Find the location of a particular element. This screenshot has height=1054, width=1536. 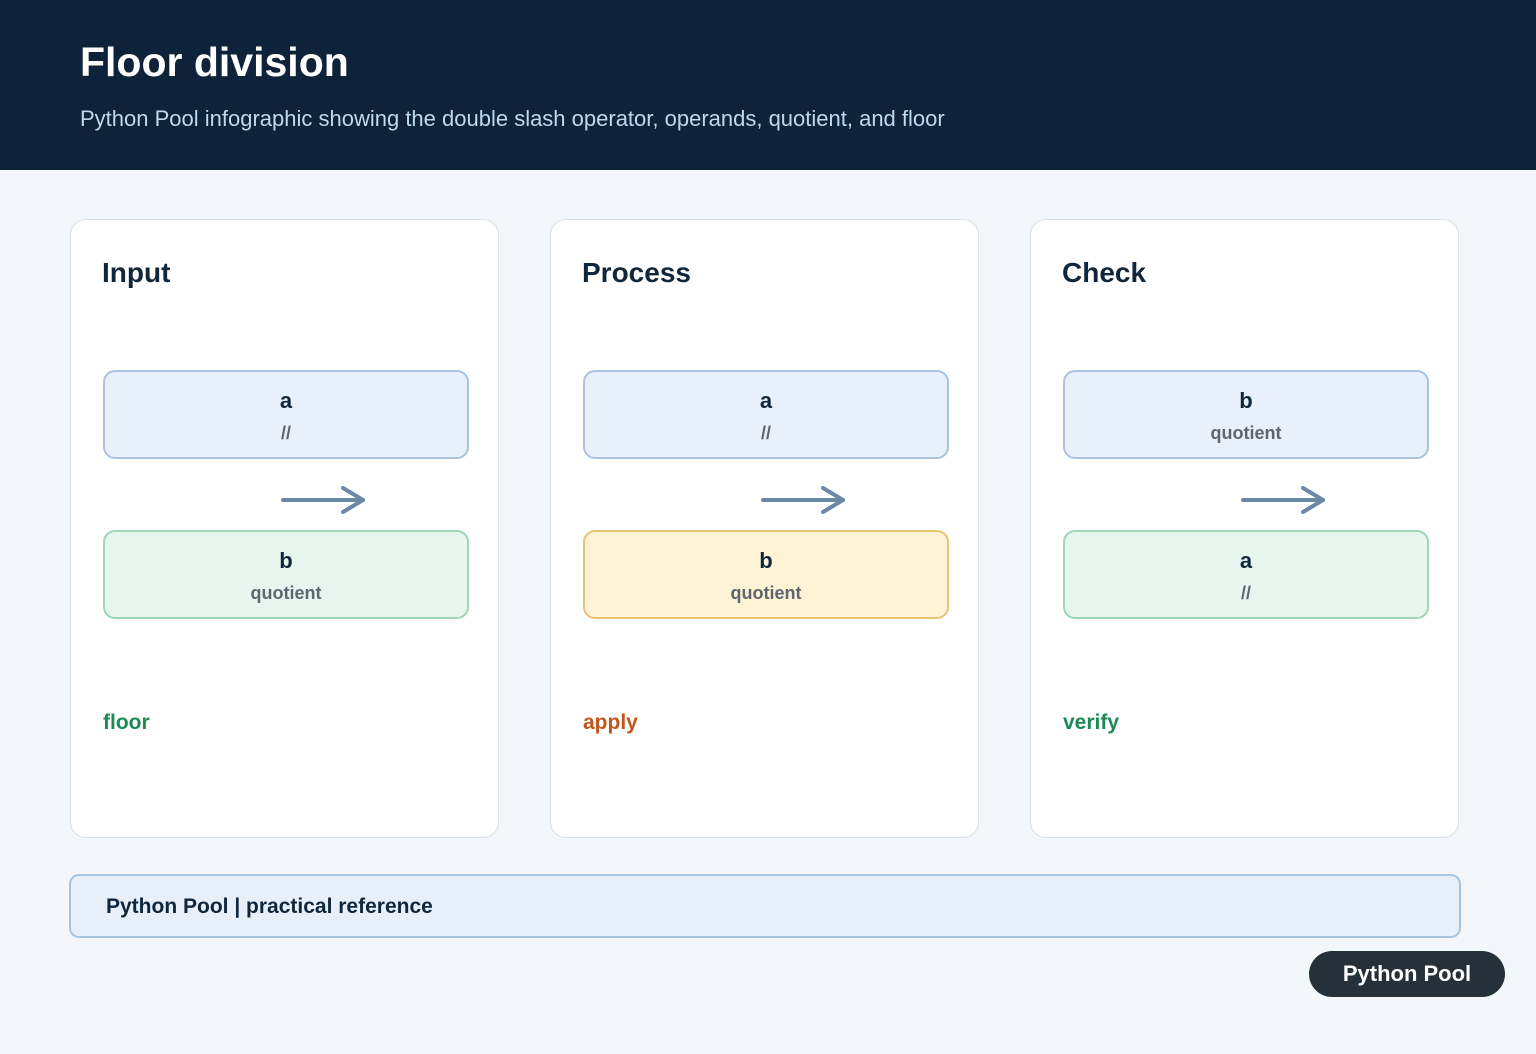

brand-badge: Python Pool is located at coordinates (1407, 974).